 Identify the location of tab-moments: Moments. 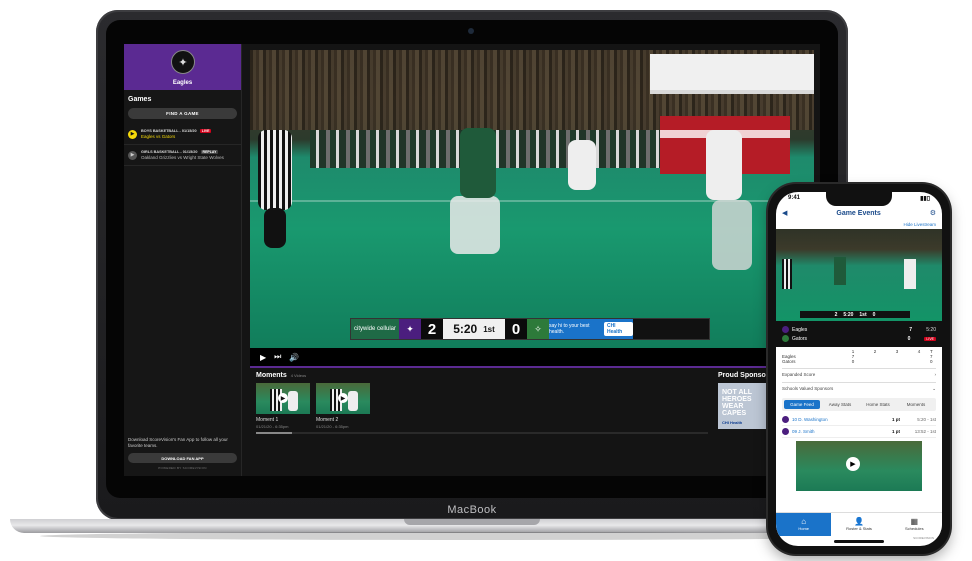
(916, 404).